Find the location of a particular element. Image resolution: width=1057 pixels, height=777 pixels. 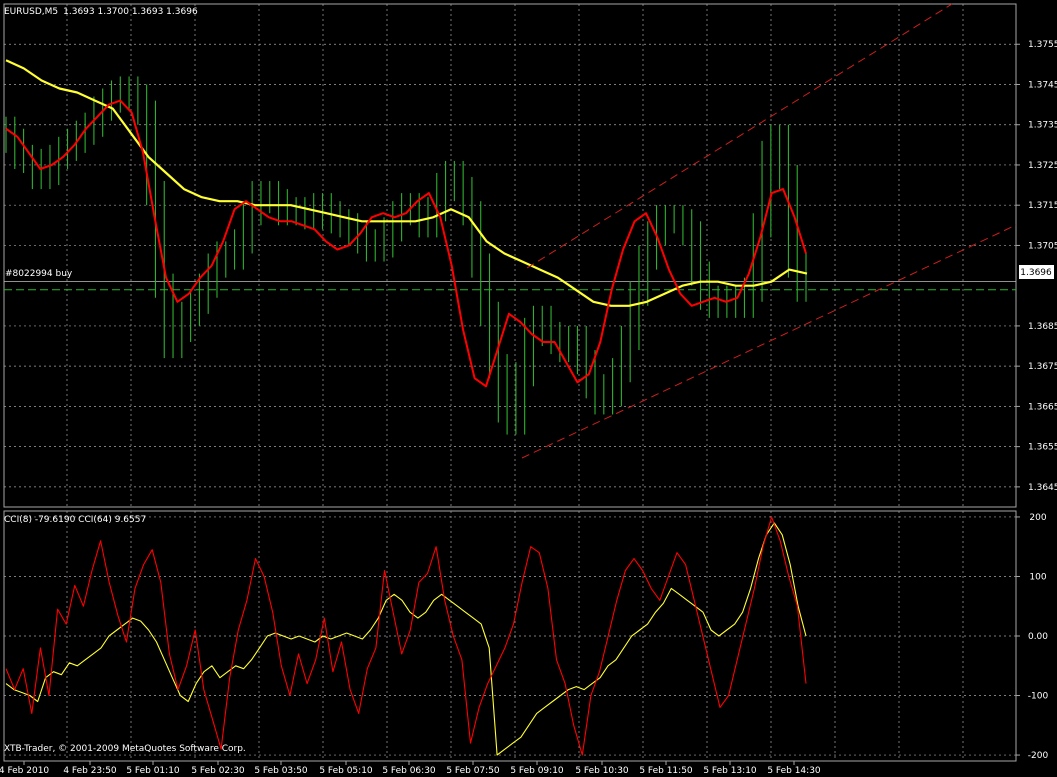

cci-tick-label: 100 is located at coordinates (1037, 577).